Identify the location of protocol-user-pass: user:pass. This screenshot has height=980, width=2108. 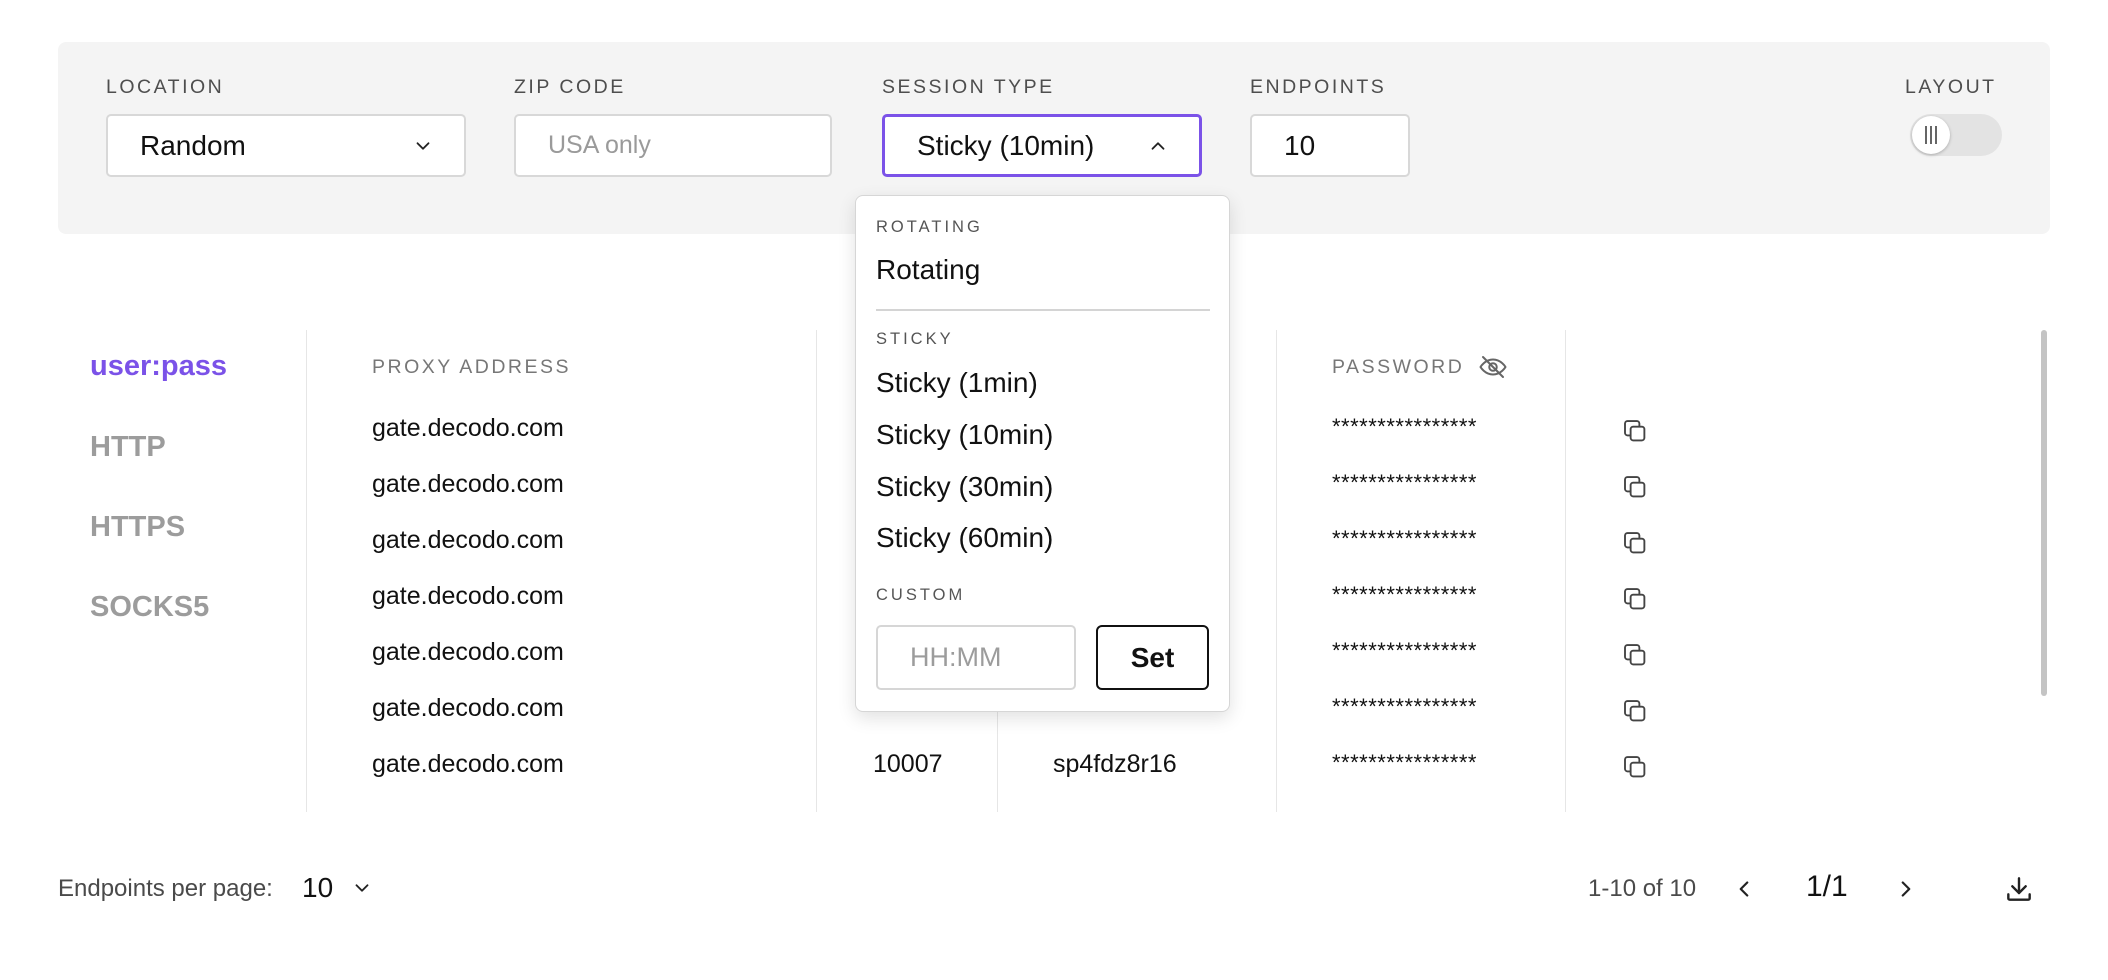
(158, 366).